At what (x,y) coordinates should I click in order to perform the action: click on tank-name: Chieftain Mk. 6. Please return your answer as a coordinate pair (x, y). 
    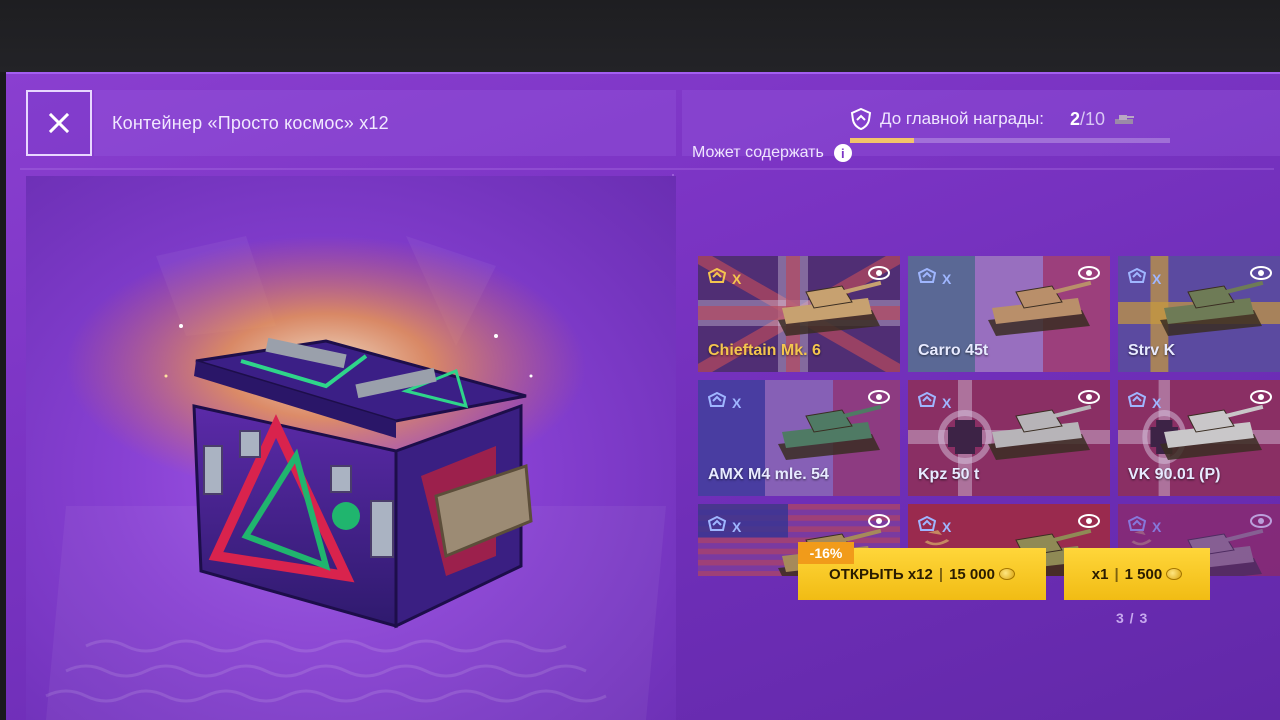
    Looking at the image, I should click on (764, 350).